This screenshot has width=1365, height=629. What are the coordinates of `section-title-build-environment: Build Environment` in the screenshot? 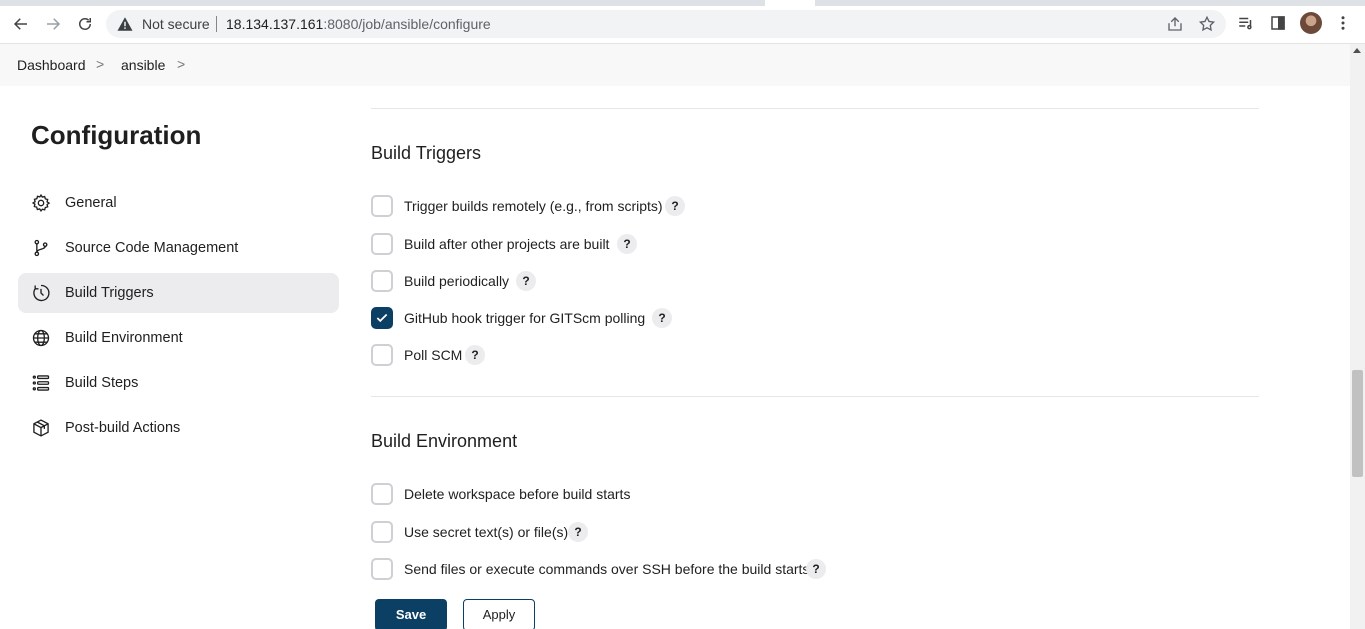 It's located at (444, 441).